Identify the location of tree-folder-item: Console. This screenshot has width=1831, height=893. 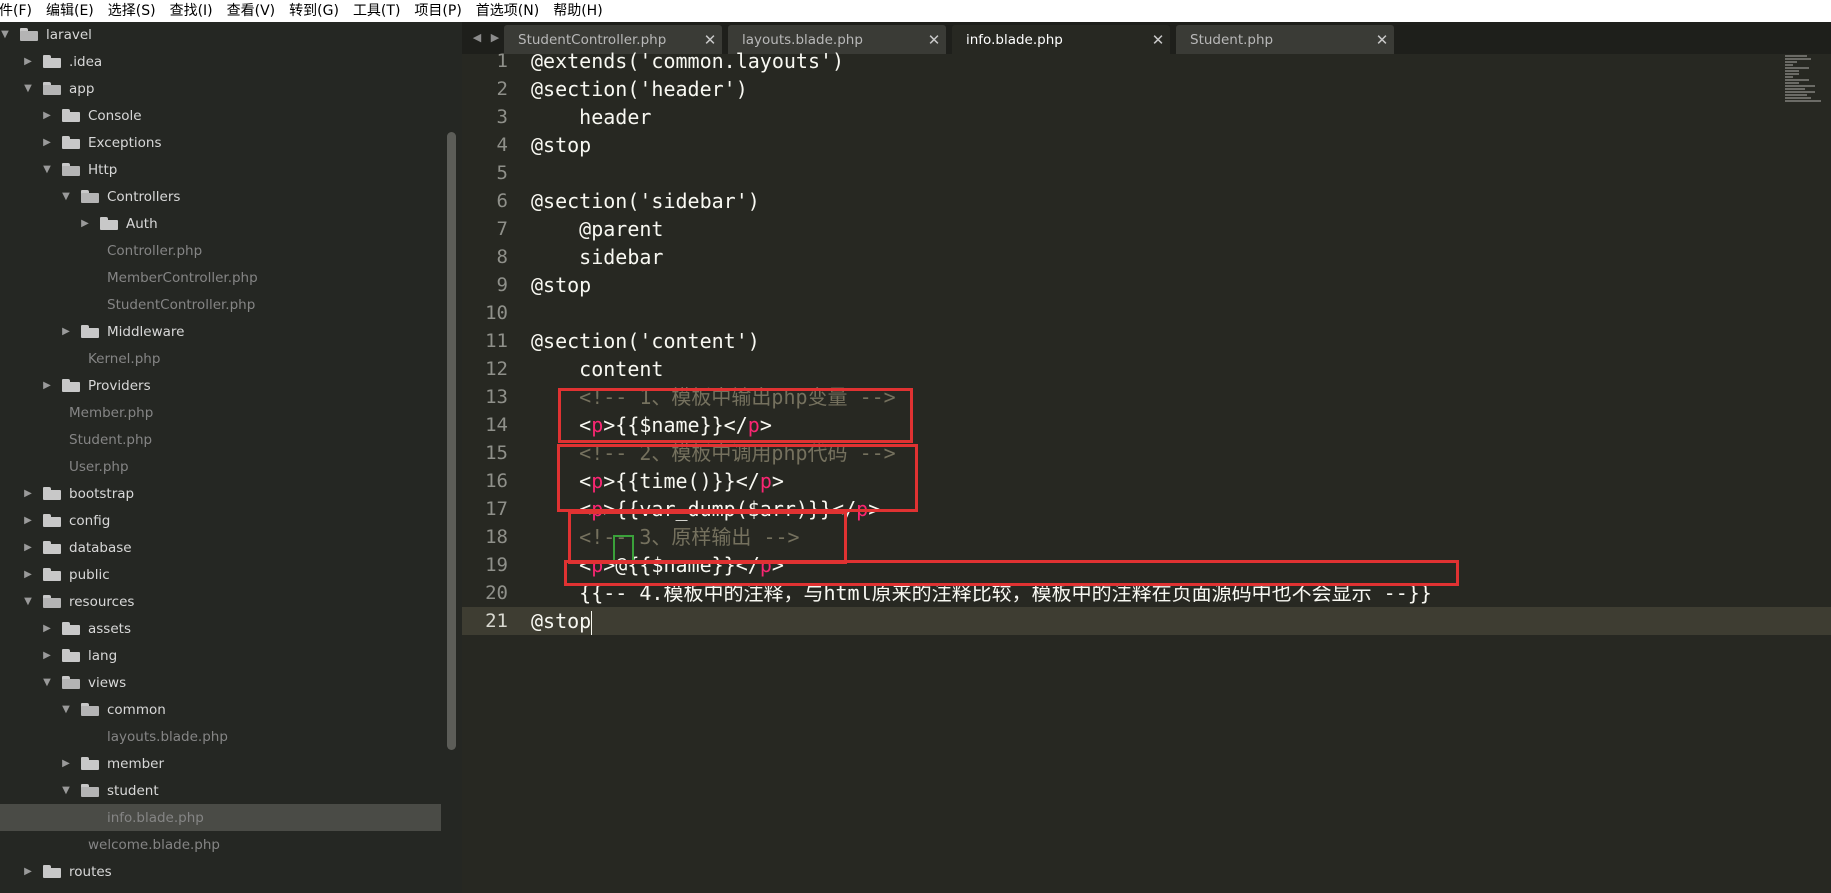
(220, 115).